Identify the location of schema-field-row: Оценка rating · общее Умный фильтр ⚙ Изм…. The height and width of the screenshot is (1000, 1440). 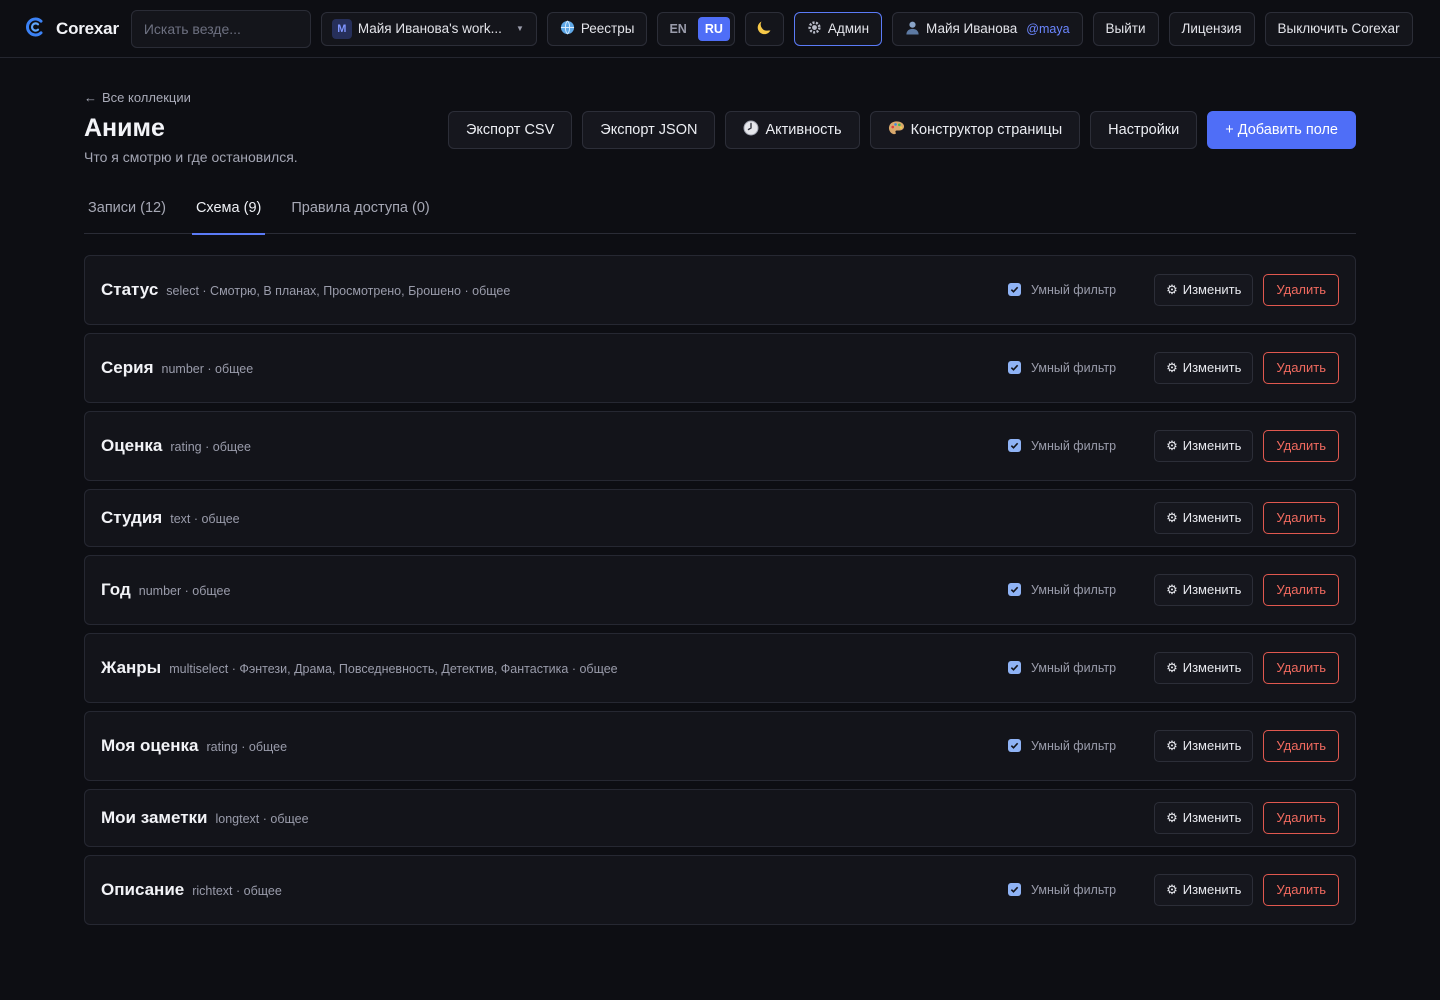
(720, 445).